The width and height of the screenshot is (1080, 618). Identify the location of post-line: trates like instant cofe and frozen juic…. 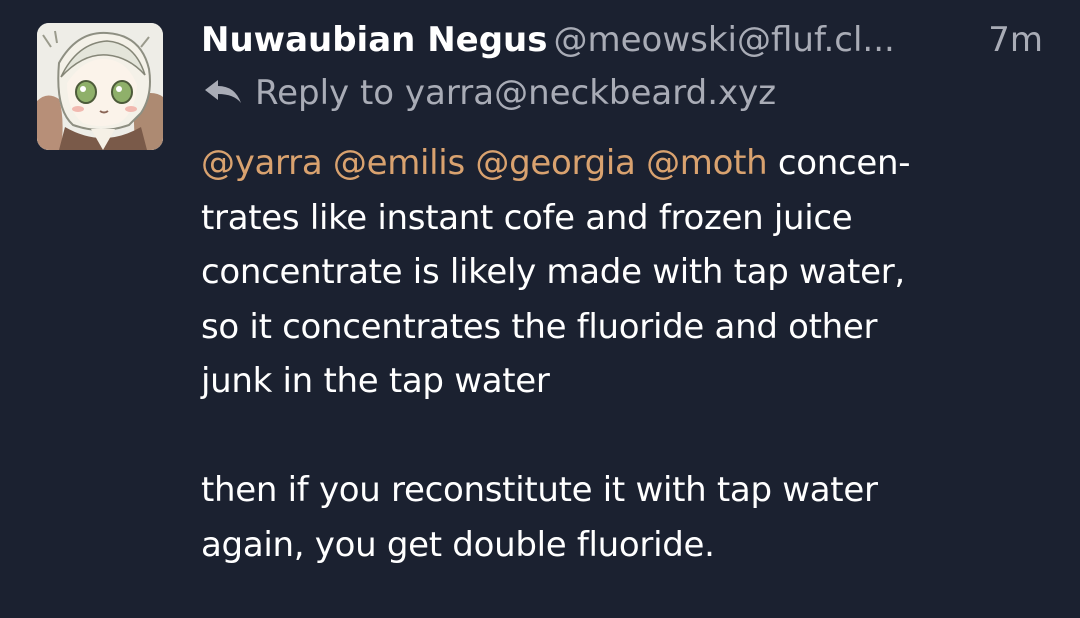
(527, 217).